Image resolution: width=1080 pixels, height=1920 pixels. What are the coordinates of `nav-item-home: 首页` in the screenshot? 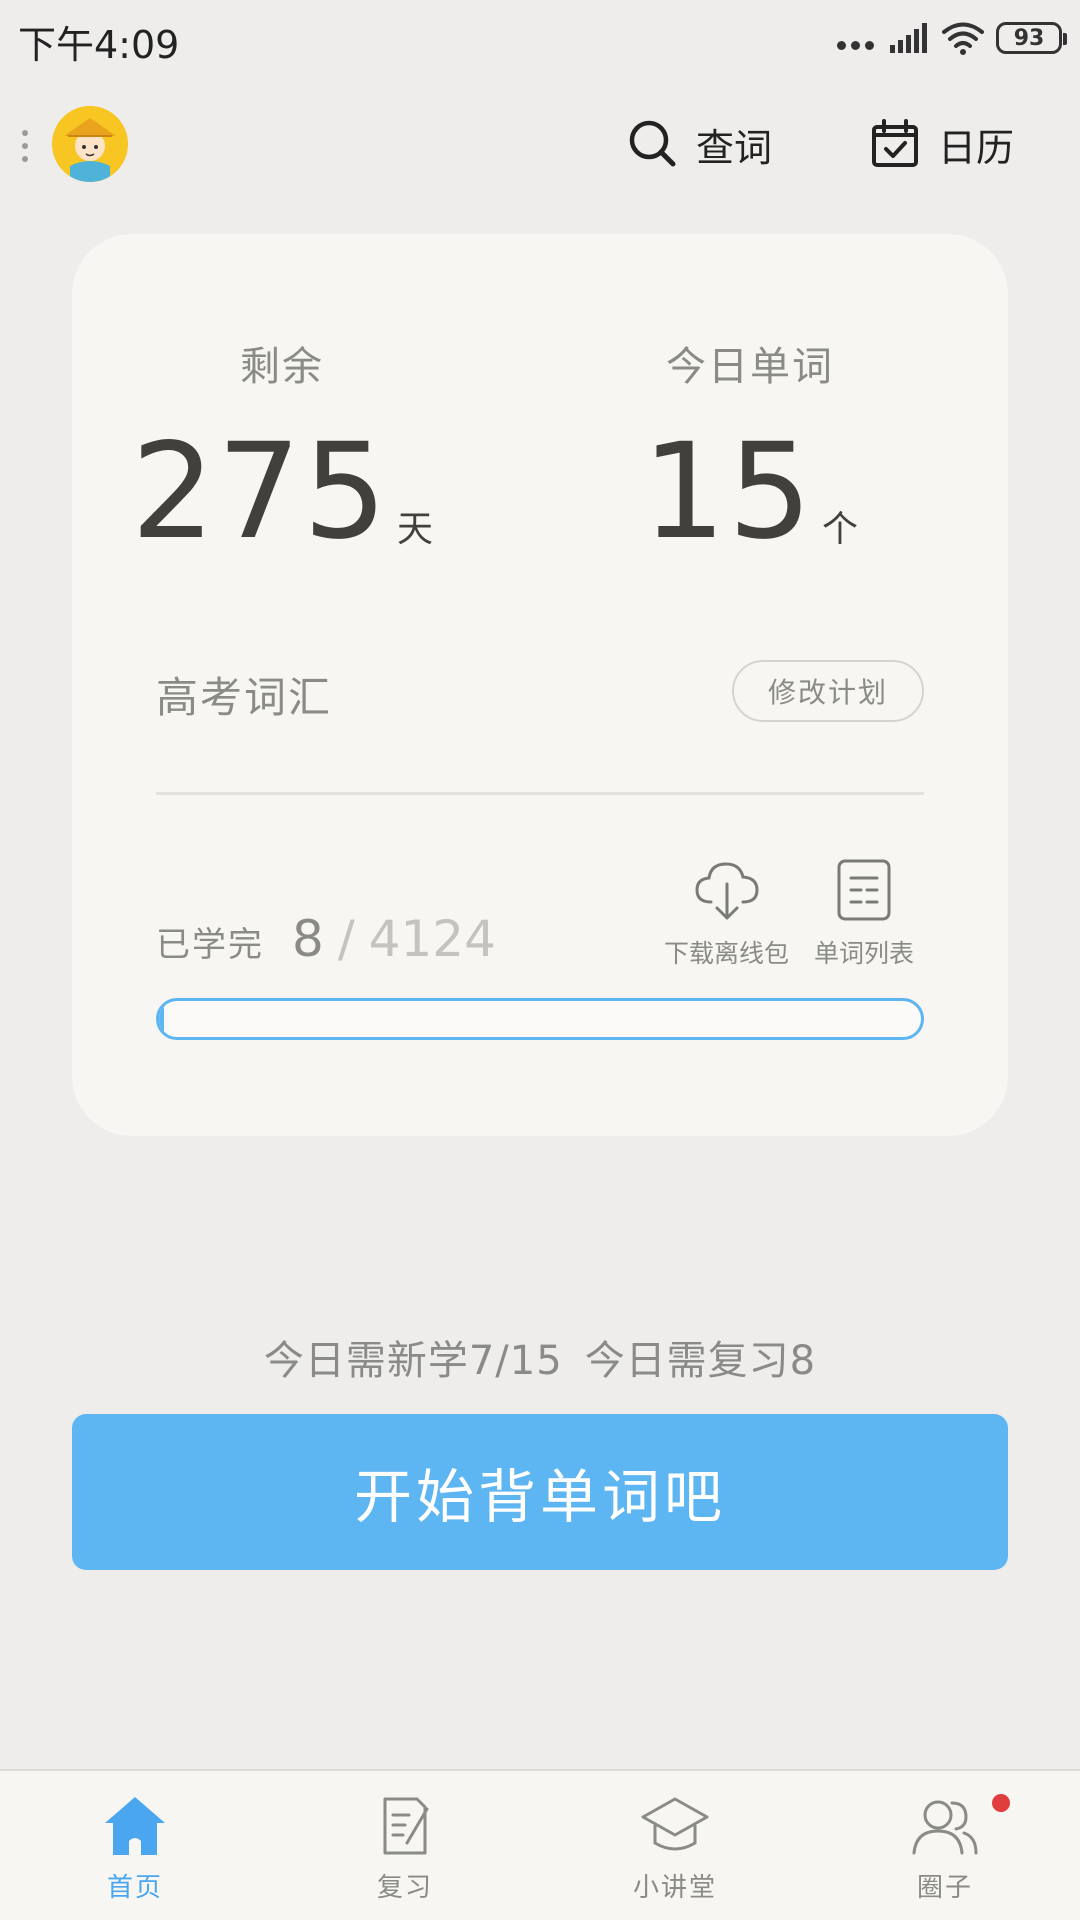 It's located at (135, 1845).